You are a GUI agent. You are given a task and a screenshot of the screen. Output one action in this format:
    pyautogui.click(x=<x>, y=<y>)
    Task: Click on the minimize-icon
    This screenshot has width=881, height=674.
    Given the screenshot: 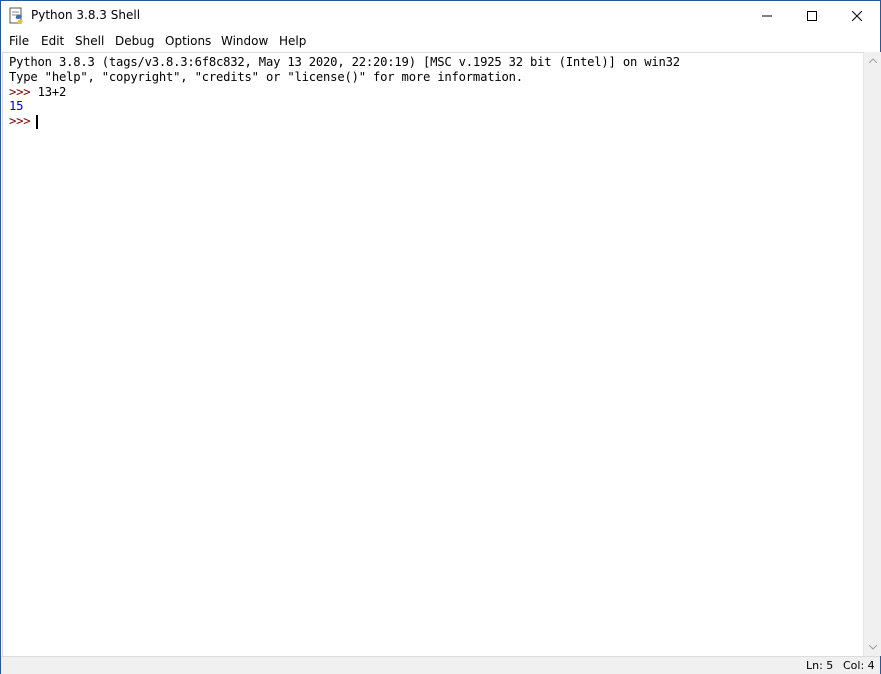 What is the action you would take?
    pyautogui.click(x=767, y=16)
    